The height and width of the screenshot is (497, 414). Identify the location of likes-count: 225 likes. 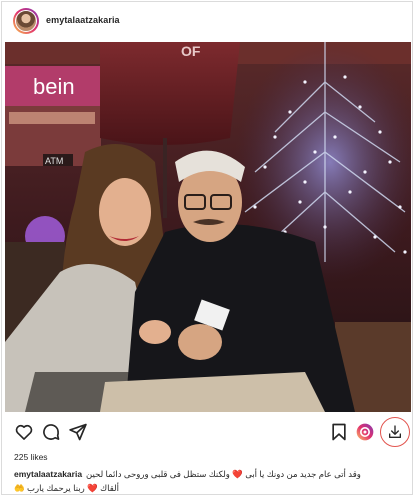
(31, 457).